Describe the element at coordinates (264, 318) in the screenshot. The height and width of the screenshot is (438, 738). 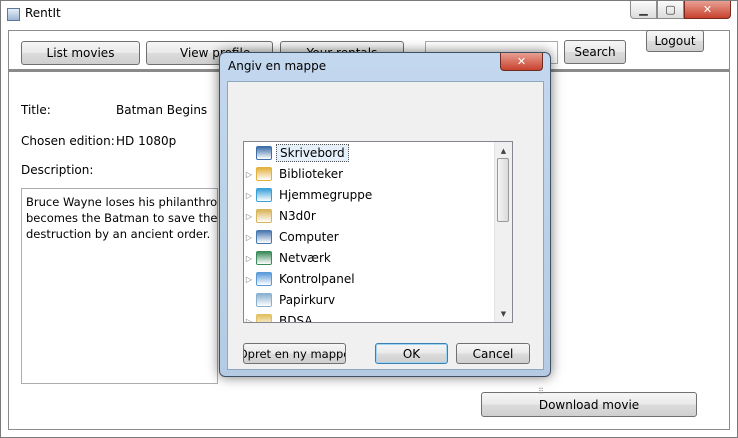
I see `folder-icon` at that location.